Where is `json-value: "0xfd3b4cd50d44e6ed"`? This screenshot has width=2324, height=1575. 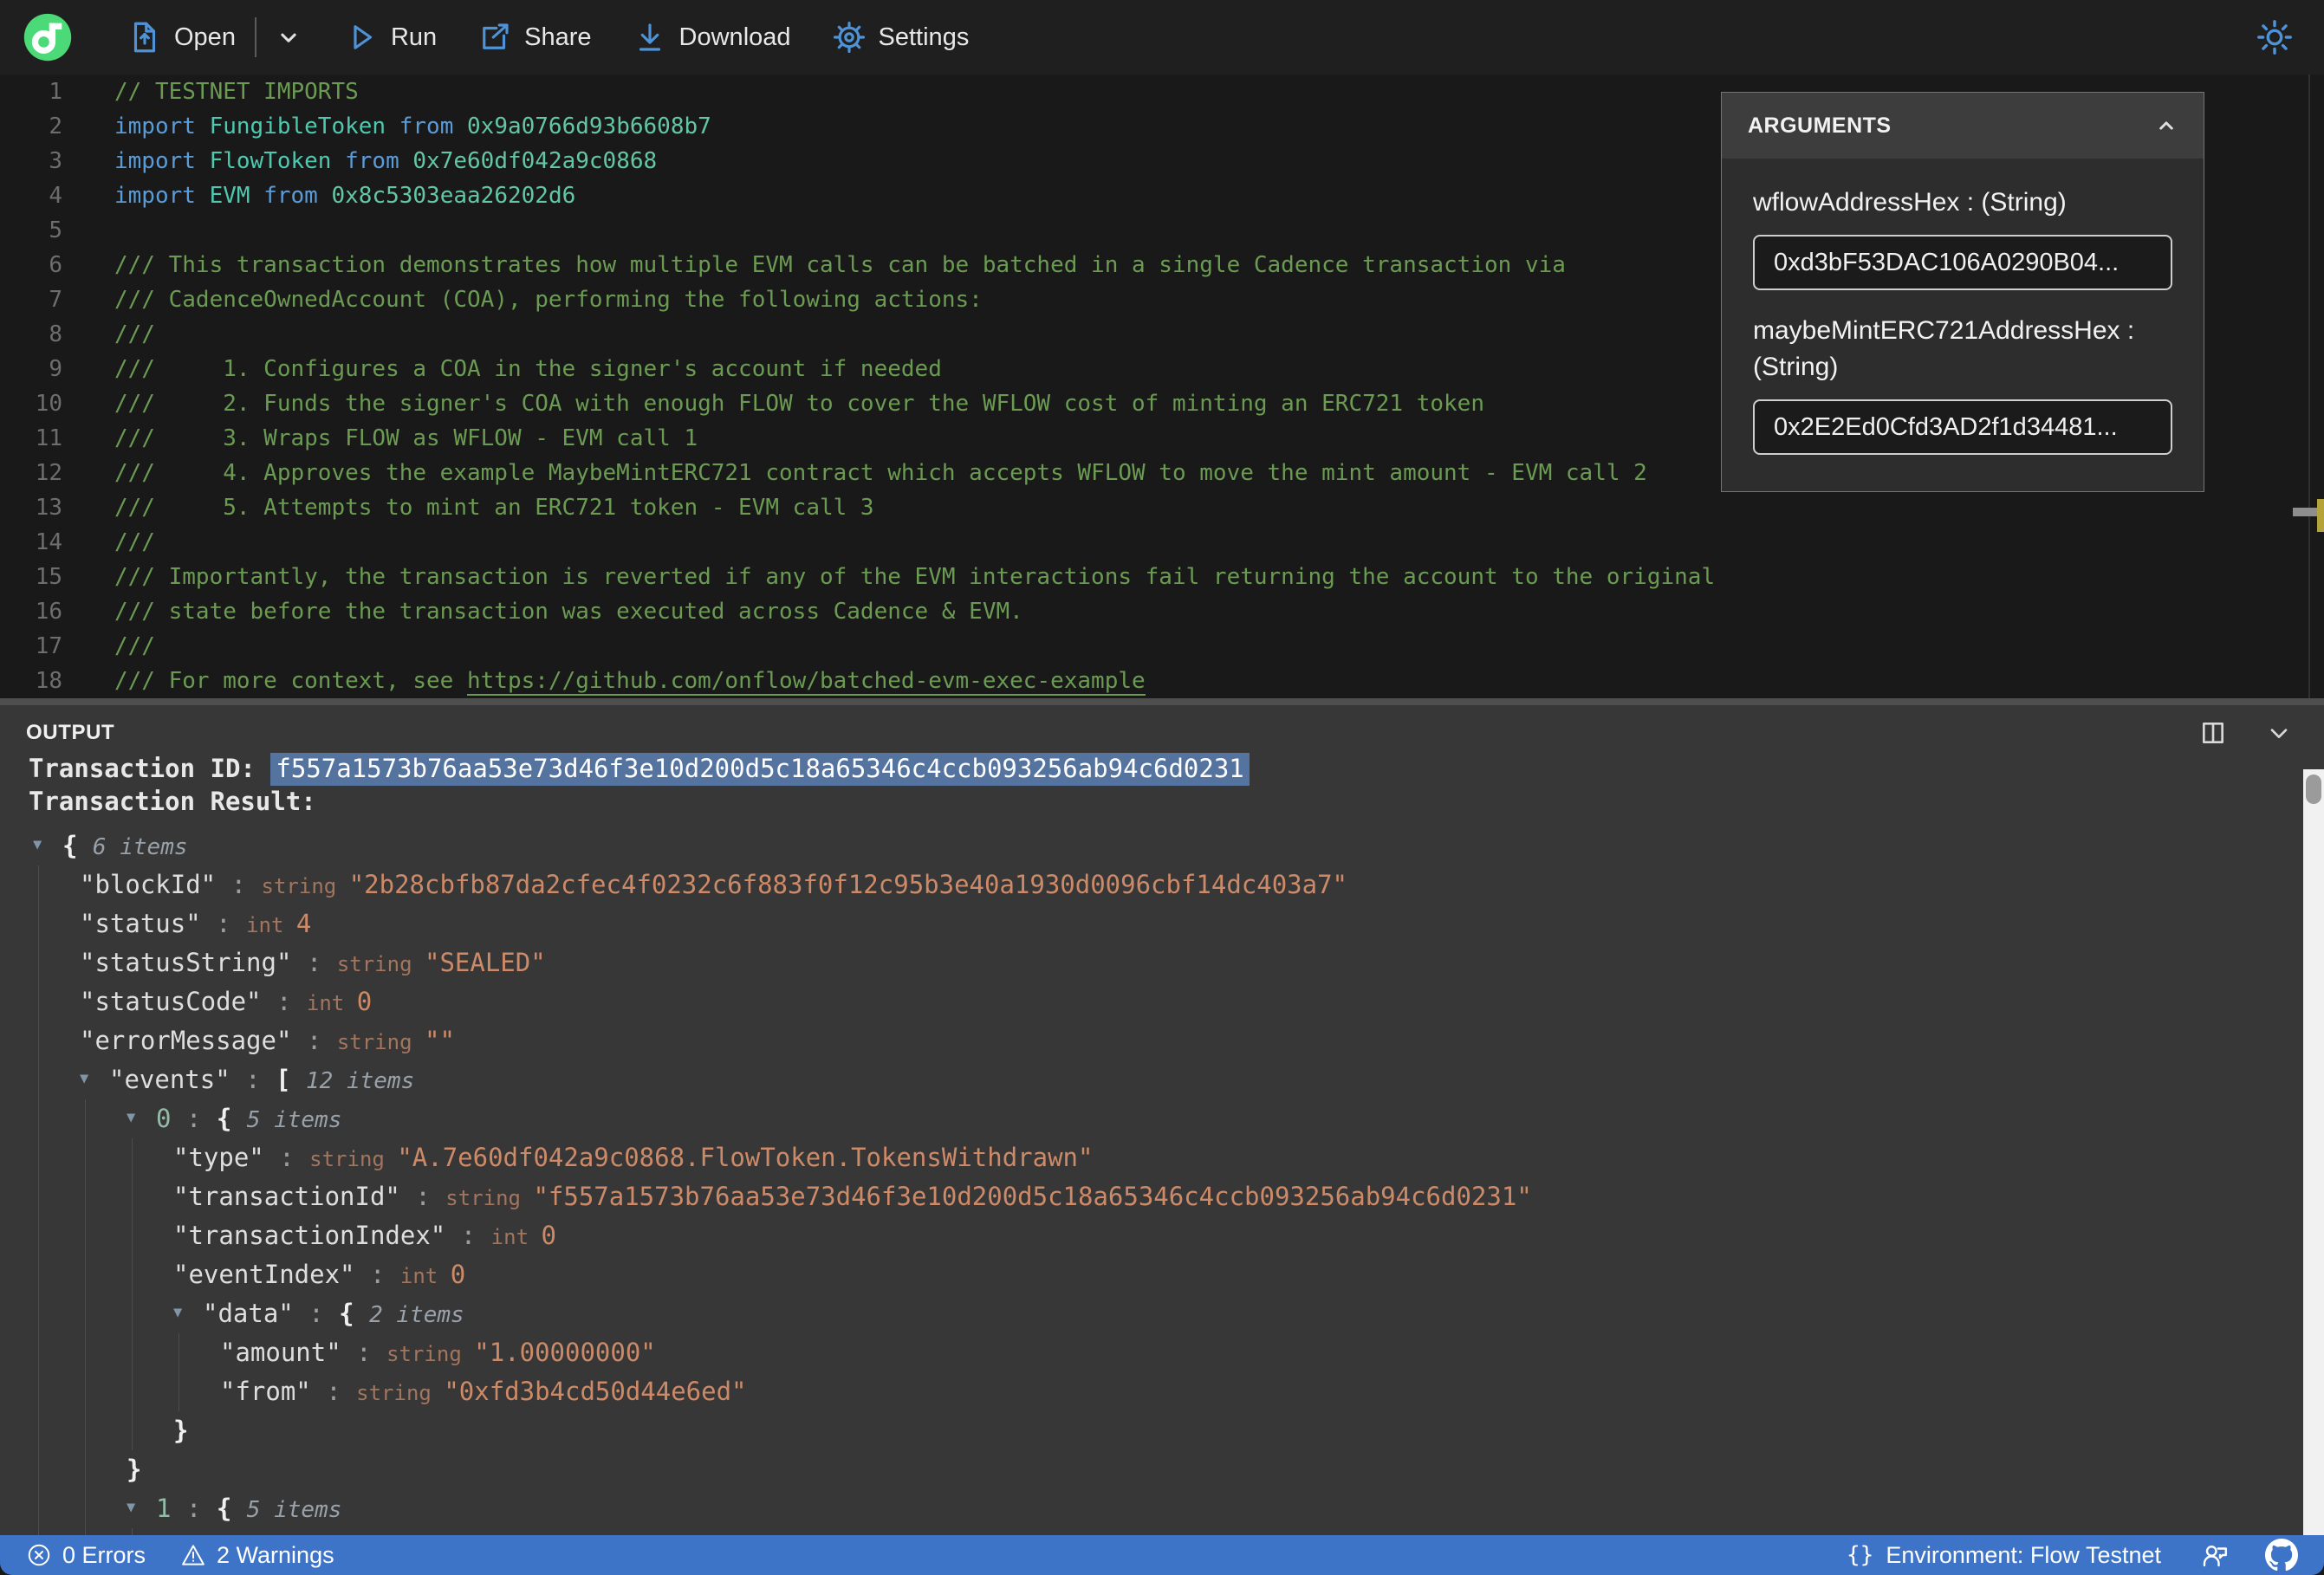 json-value: "0xfd3b4cd50d44e6ed" is located at coordinates (595, 1391).